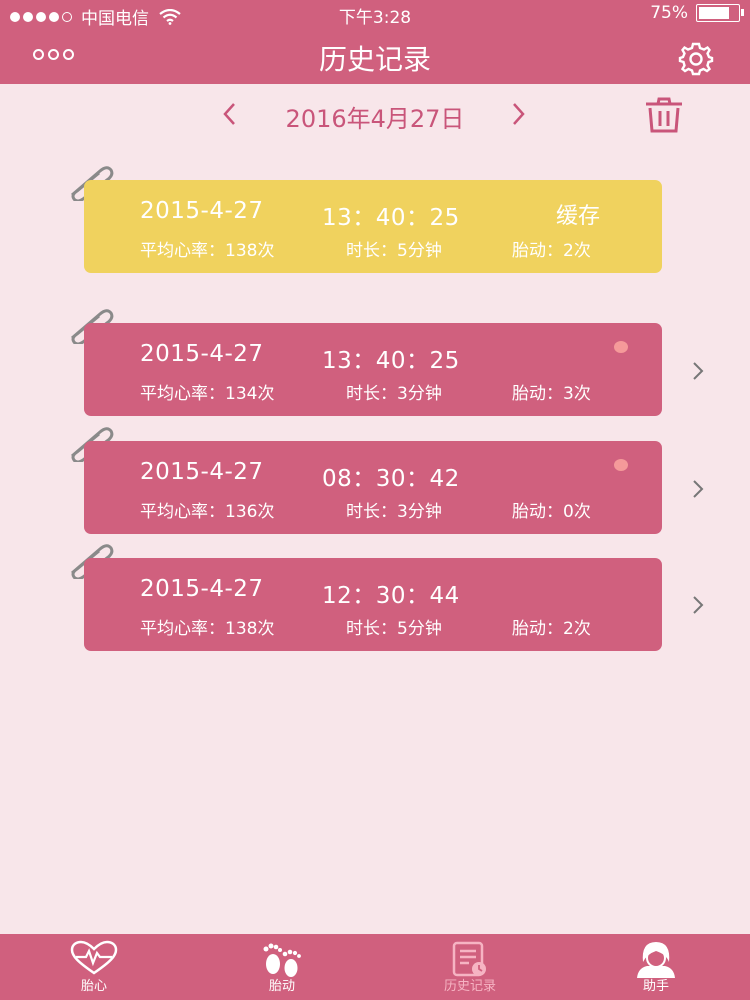 This screenshot has width=750, height=1000. I want to click on current-date: 2016年4月27日, so click(375, 116).